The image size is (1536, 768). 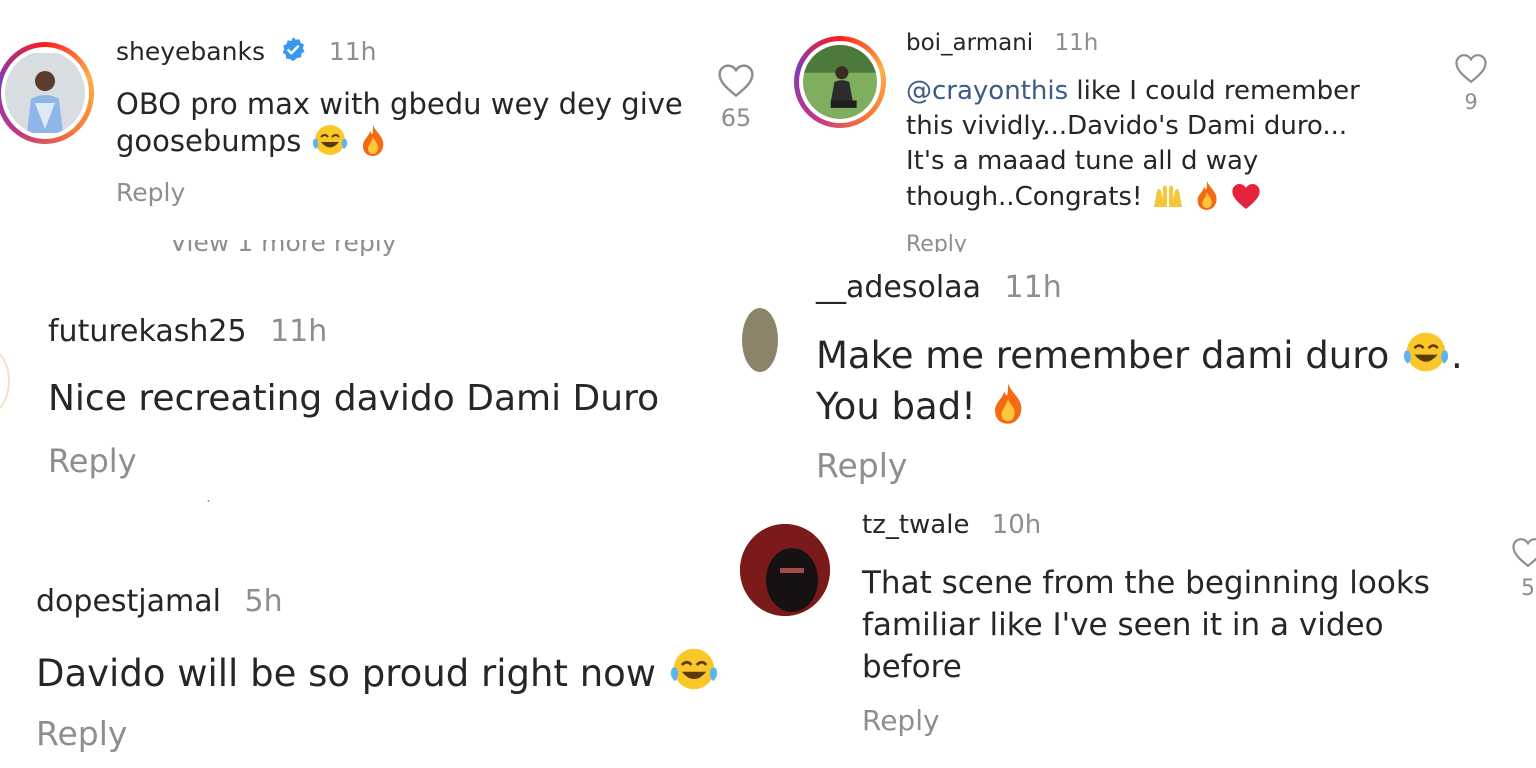 I want to click on comment-text-fragment: goosebumps, so click(x=209, y=141).